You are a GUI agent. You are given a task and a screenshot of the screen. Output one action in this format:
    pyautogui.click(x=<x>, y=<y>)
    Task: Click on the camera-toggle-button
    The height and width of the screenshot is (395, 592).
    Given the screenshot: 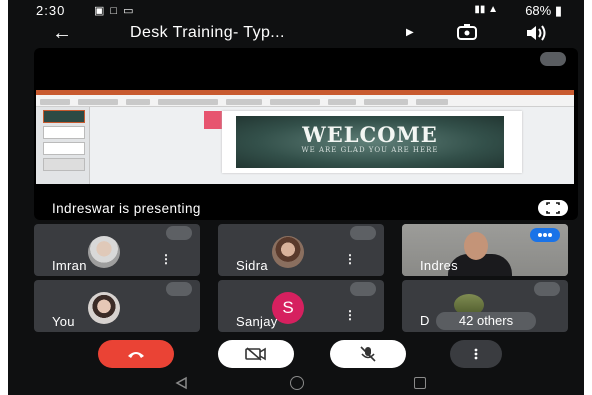 What is the action you would take?
    pyautogui.click(x=256, y=354)
    